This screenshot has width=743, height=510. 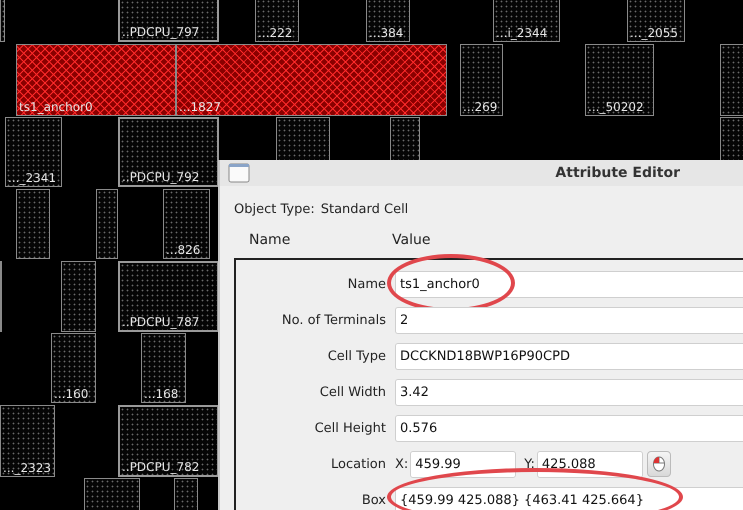 I want to click on cell-label: ..PDCPU_792, so click(x=160, y=177).